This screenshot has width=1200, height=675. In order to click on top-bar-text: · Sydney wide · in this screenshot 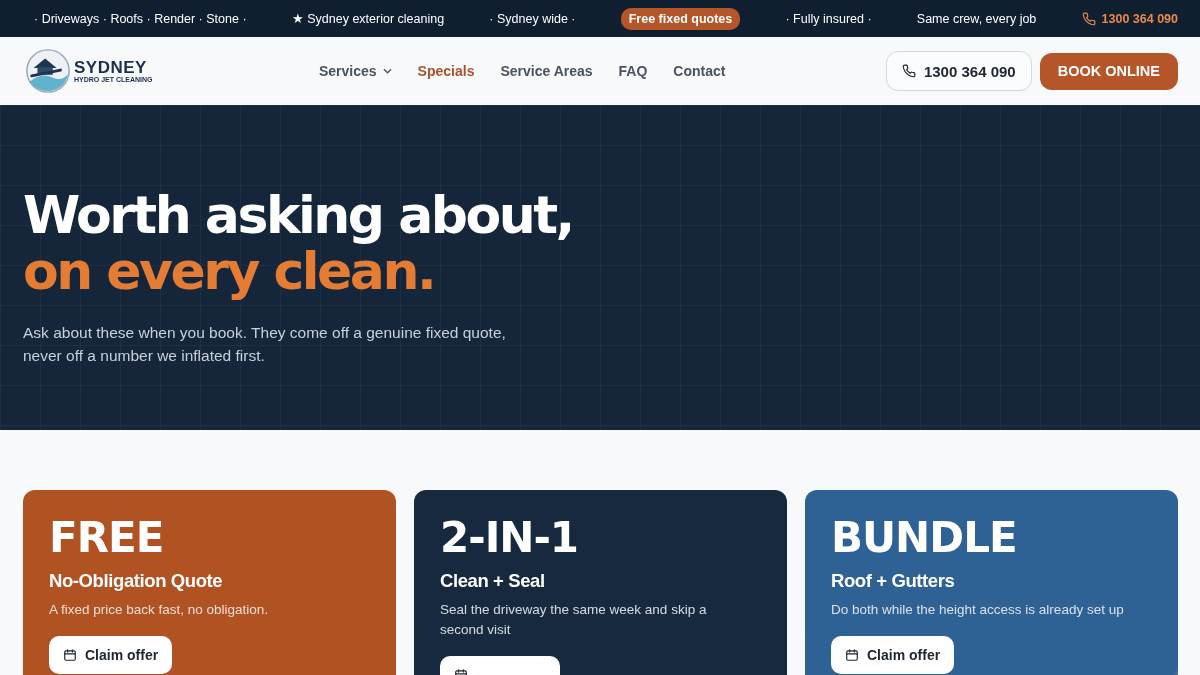, I will do `click(532, 18)`.